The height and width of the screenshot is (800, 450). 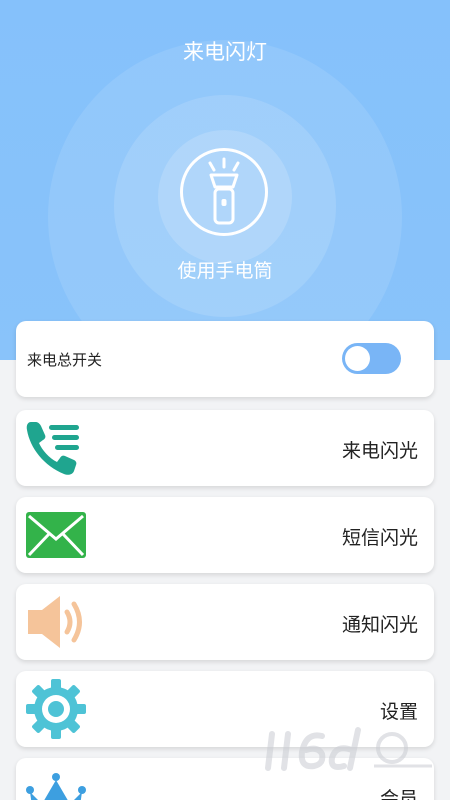 What do you see at coordinates (371, 358) in the screenshot?
I see `master-switch-toggle` at bounding box center [371, 358].